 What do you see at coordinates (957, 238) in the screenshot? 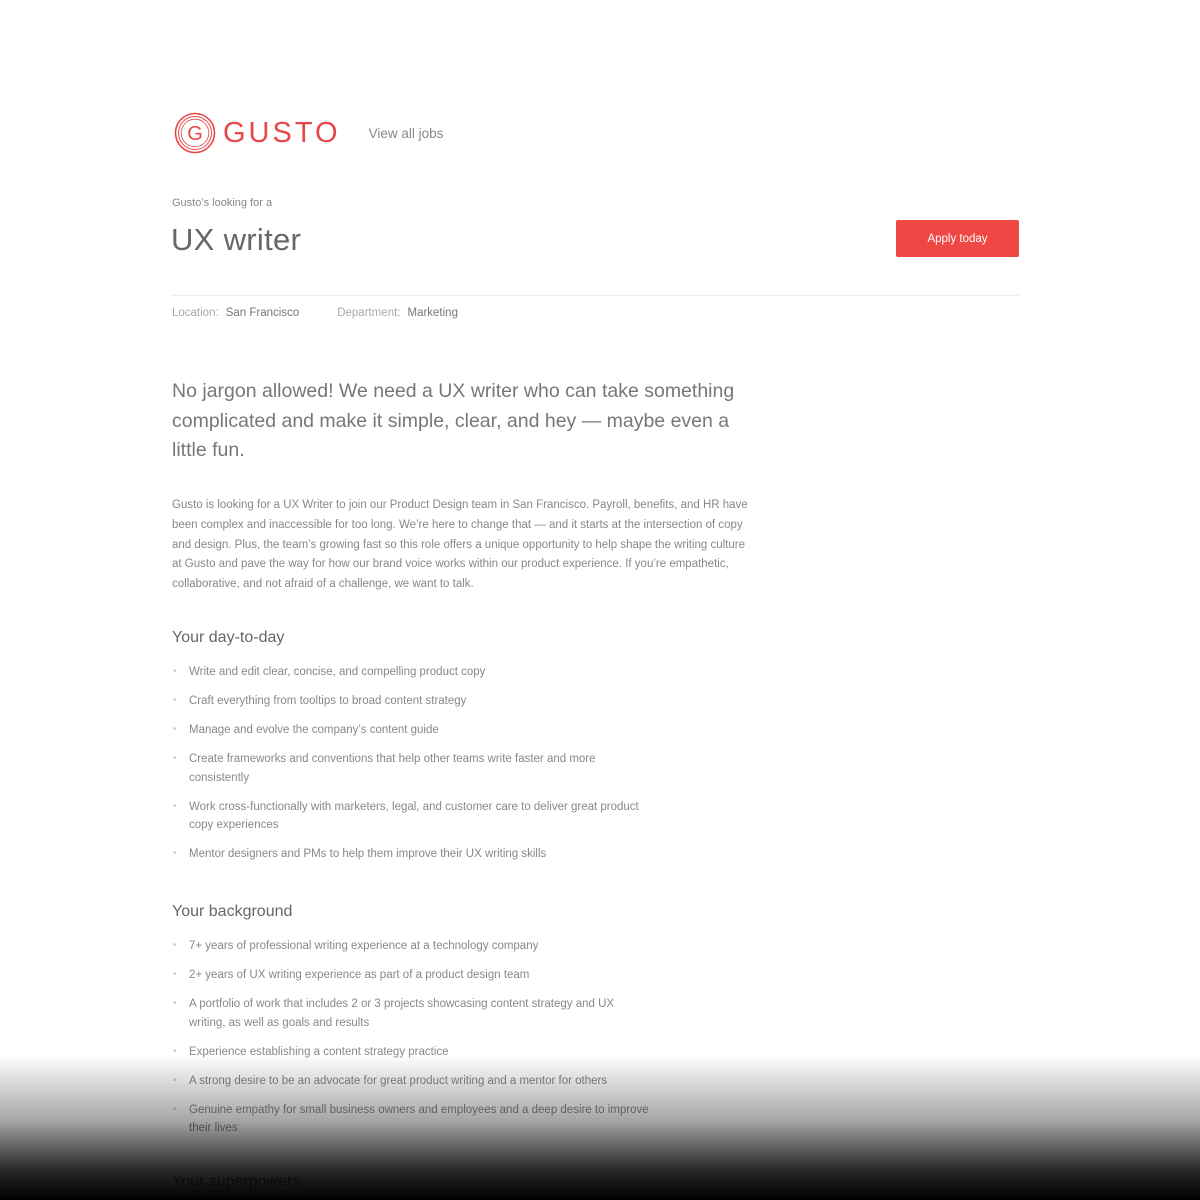
I see `apply-today-button: Apply today` at bounding box center [957, 238].